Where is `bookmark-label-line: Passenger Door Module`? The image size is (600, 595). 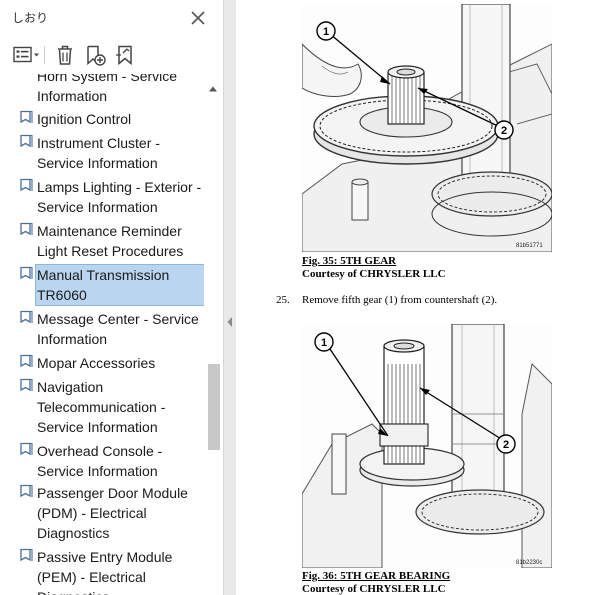
bookmark-label-line: Passenger Door Module is located at coordinates (112, 493).